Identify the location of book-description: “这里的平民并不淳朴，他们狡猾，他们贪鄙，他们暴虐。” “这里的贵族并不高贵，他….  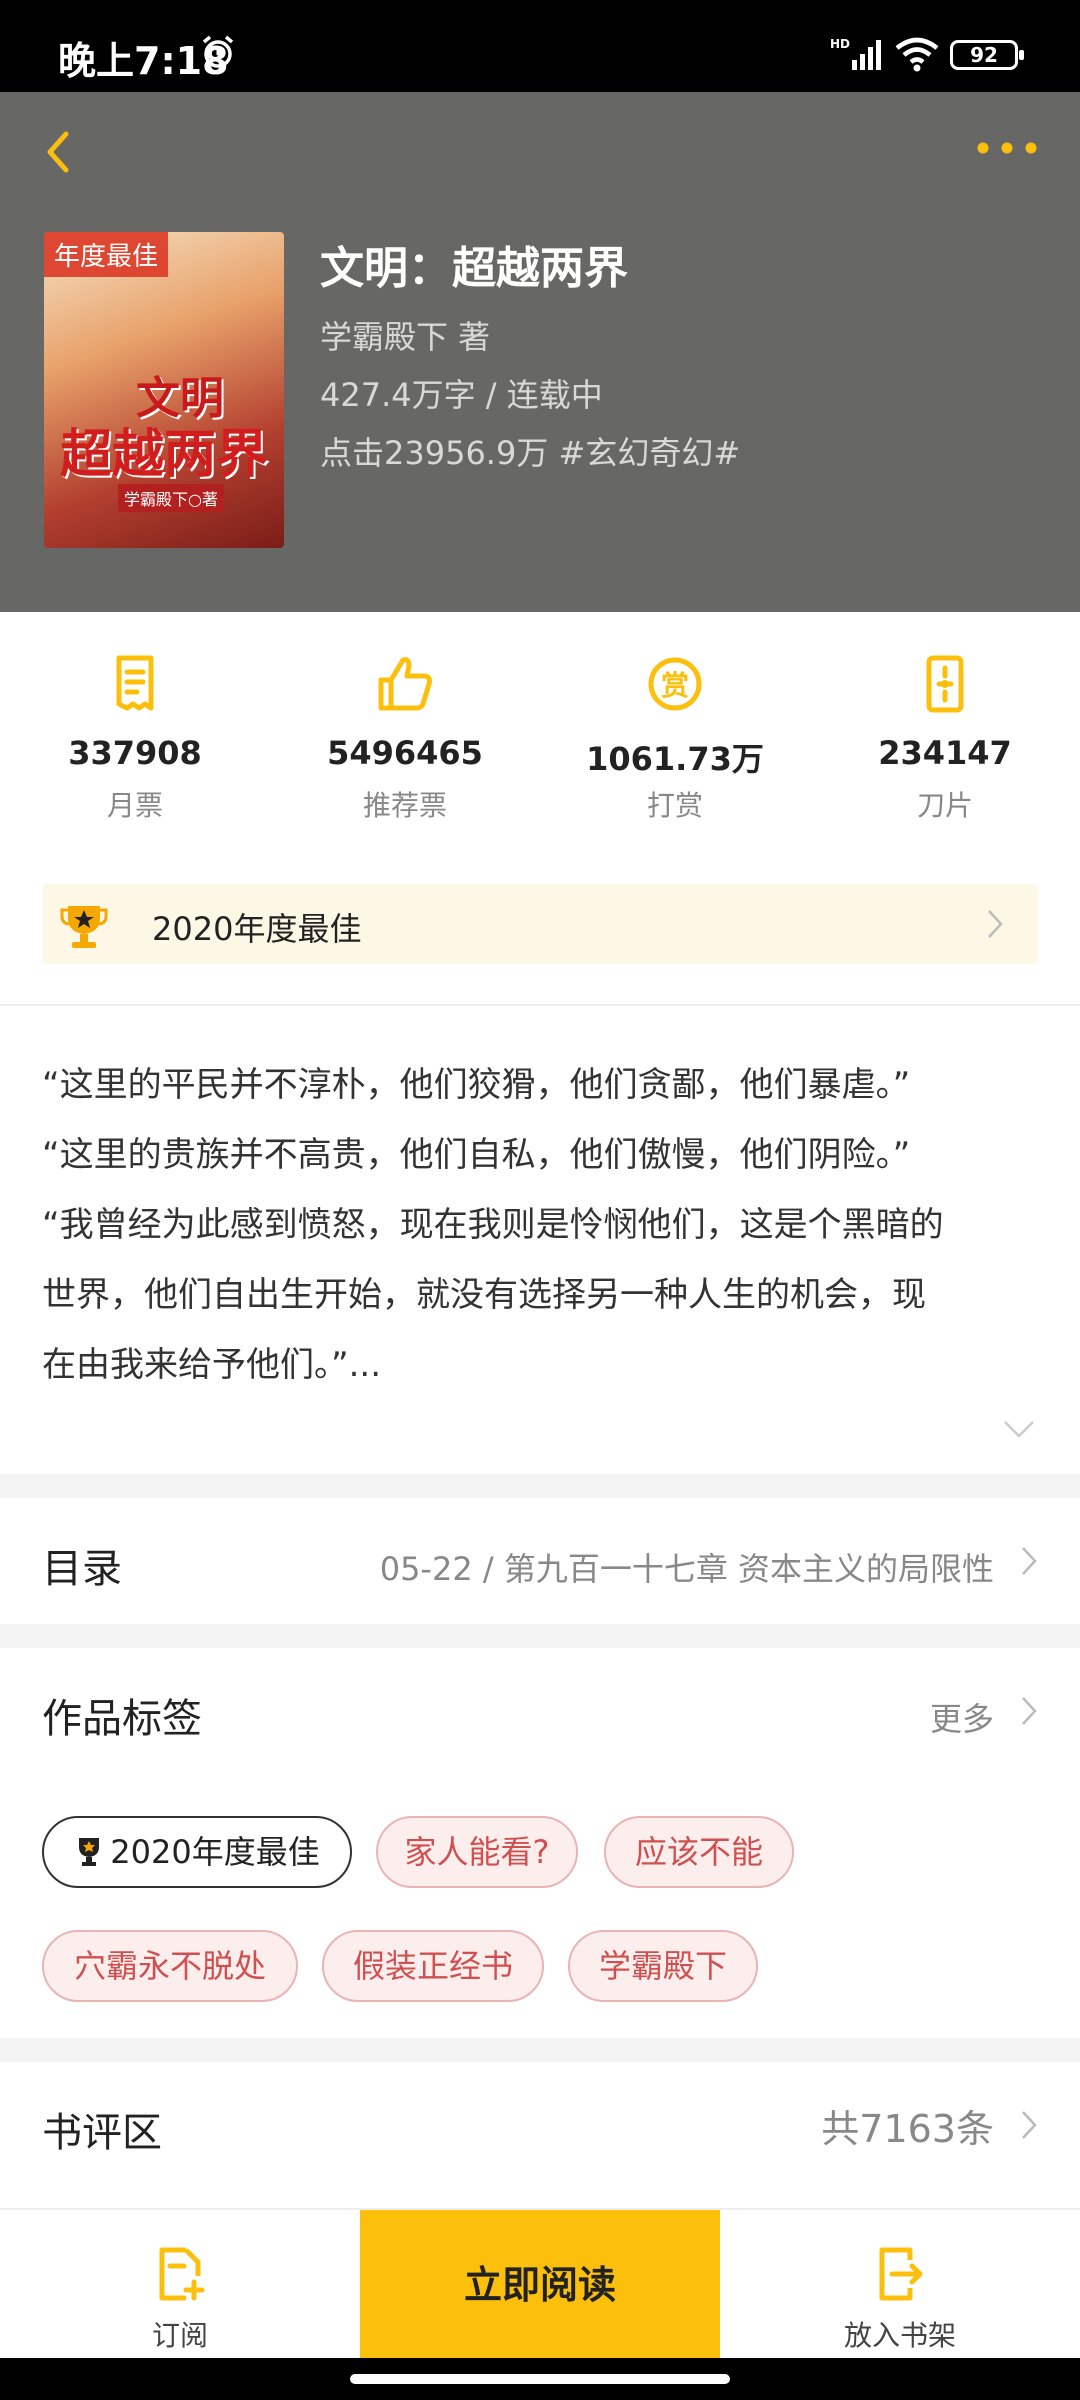
(542, 1225).